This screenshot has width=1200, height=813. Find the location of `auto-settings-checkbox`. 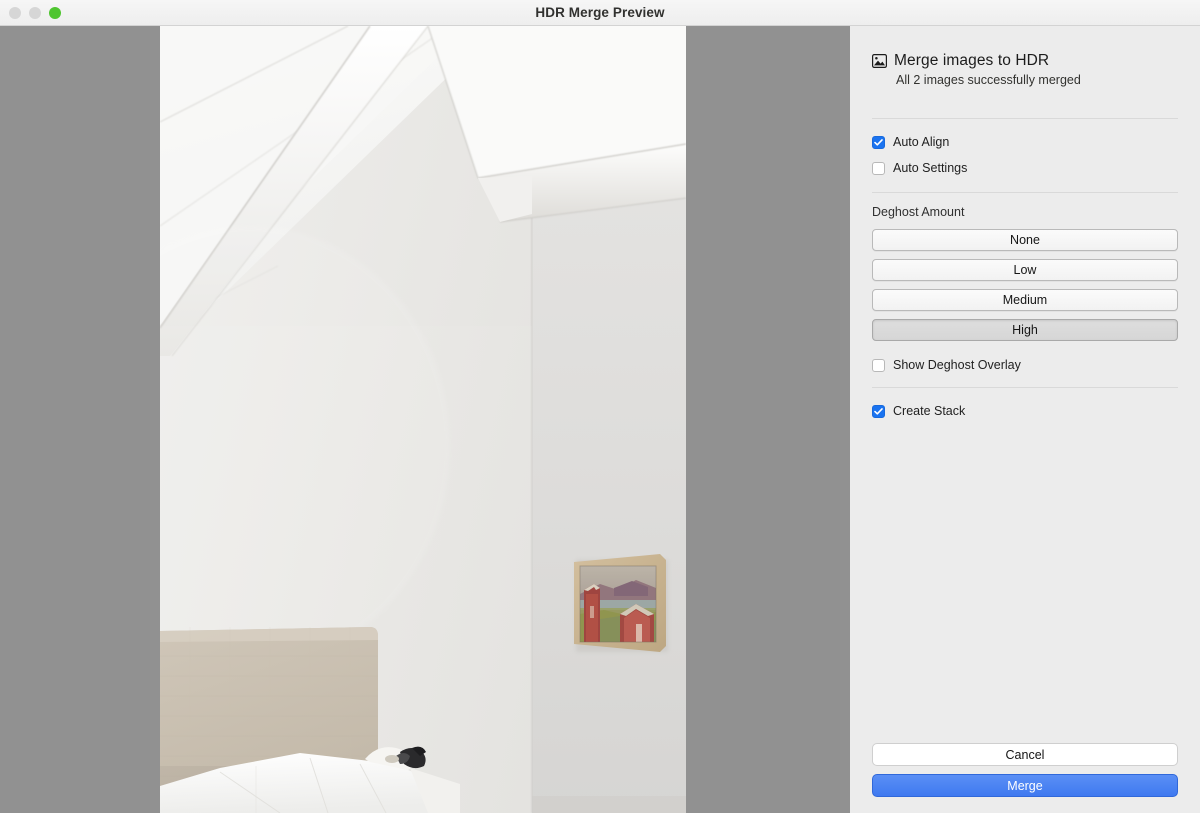

auto-settings-checkbox is located at coordinates (878, 168).